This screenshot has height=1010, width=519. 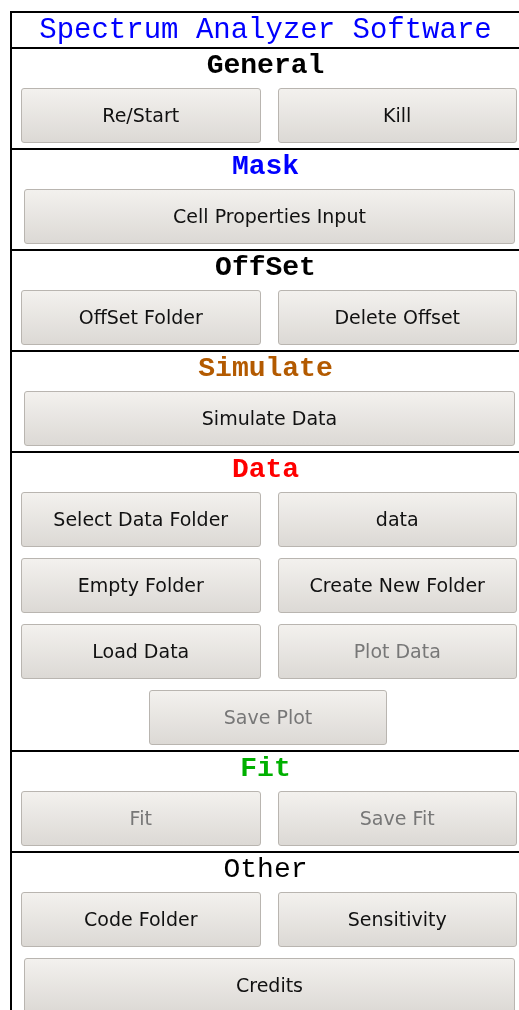 What do you see at coordinates (141, 919) in the screenshot?
I see `action-button: Code Folder` at bounding box center [141, 919].